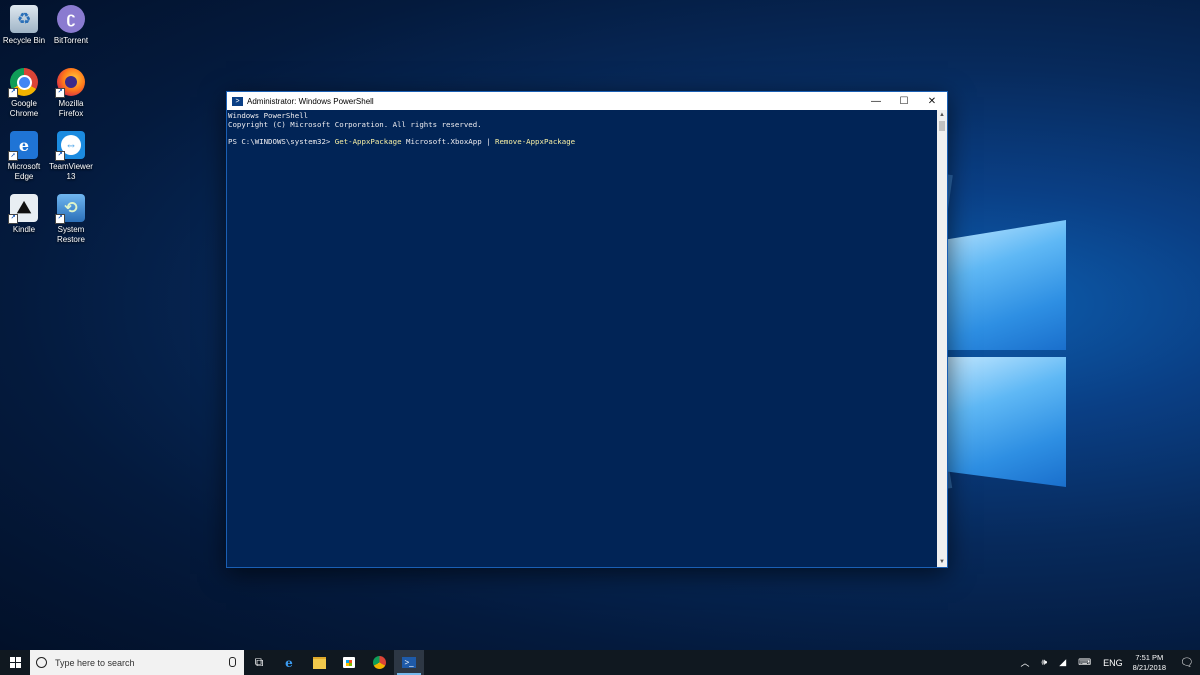 The width and height of the screenshot is (1200, 675). Describe the element at coordinates (24, 19) in the screenshot. I see `recycle-bin-icon: ♻` at that location.